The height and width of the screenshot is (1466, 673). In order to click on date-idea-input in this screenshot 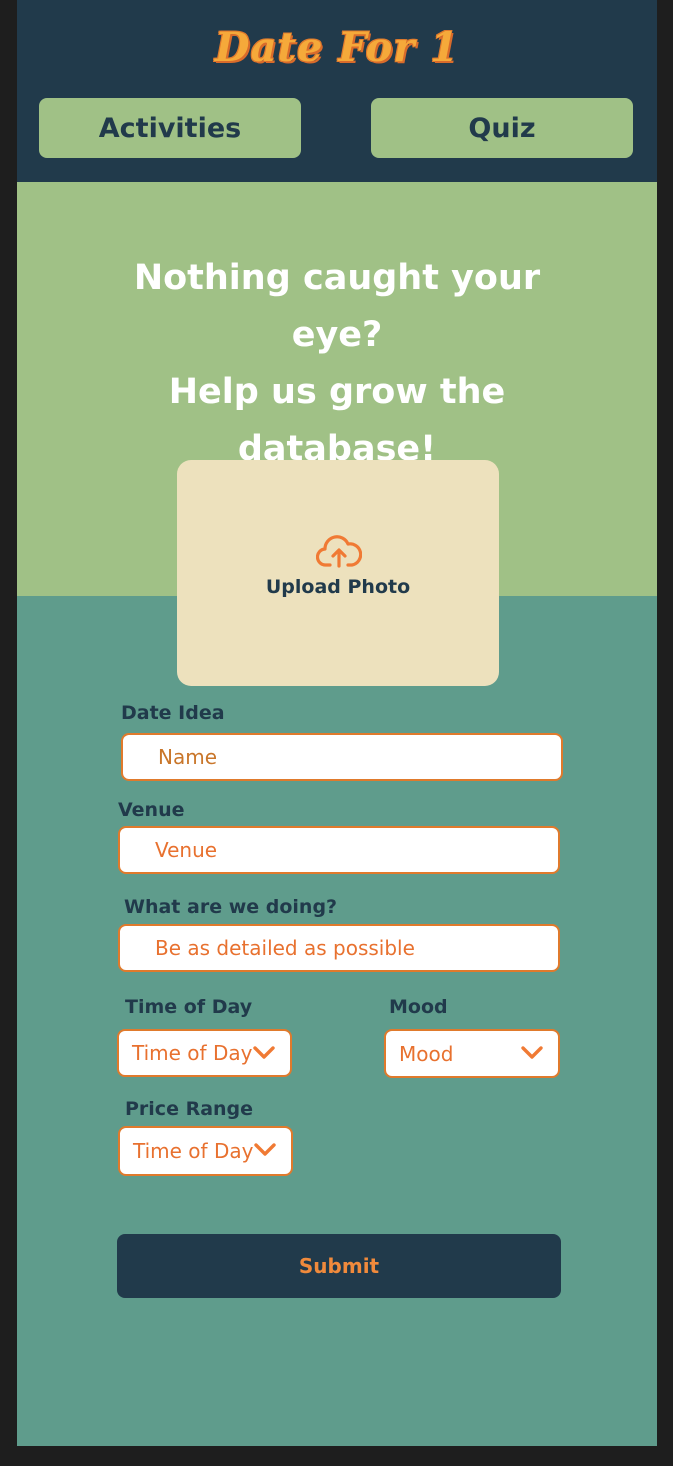, I will do `click(342, 757)`.